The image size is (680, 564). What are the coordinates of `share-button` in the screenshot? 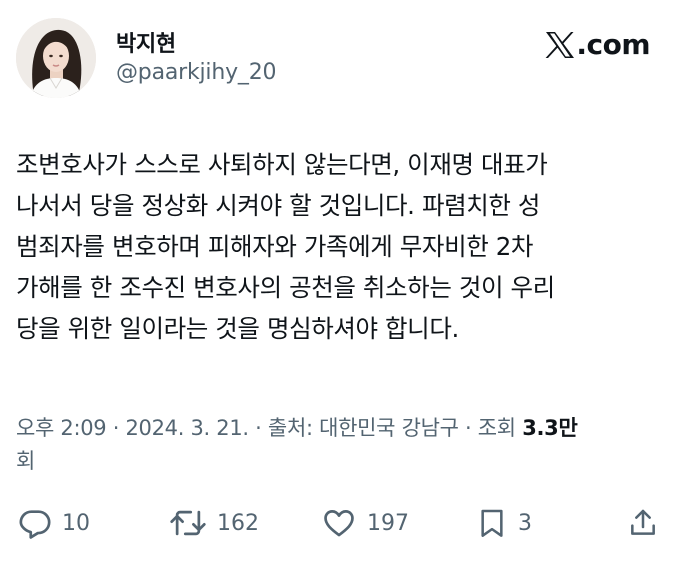 It's located at (643, 523).